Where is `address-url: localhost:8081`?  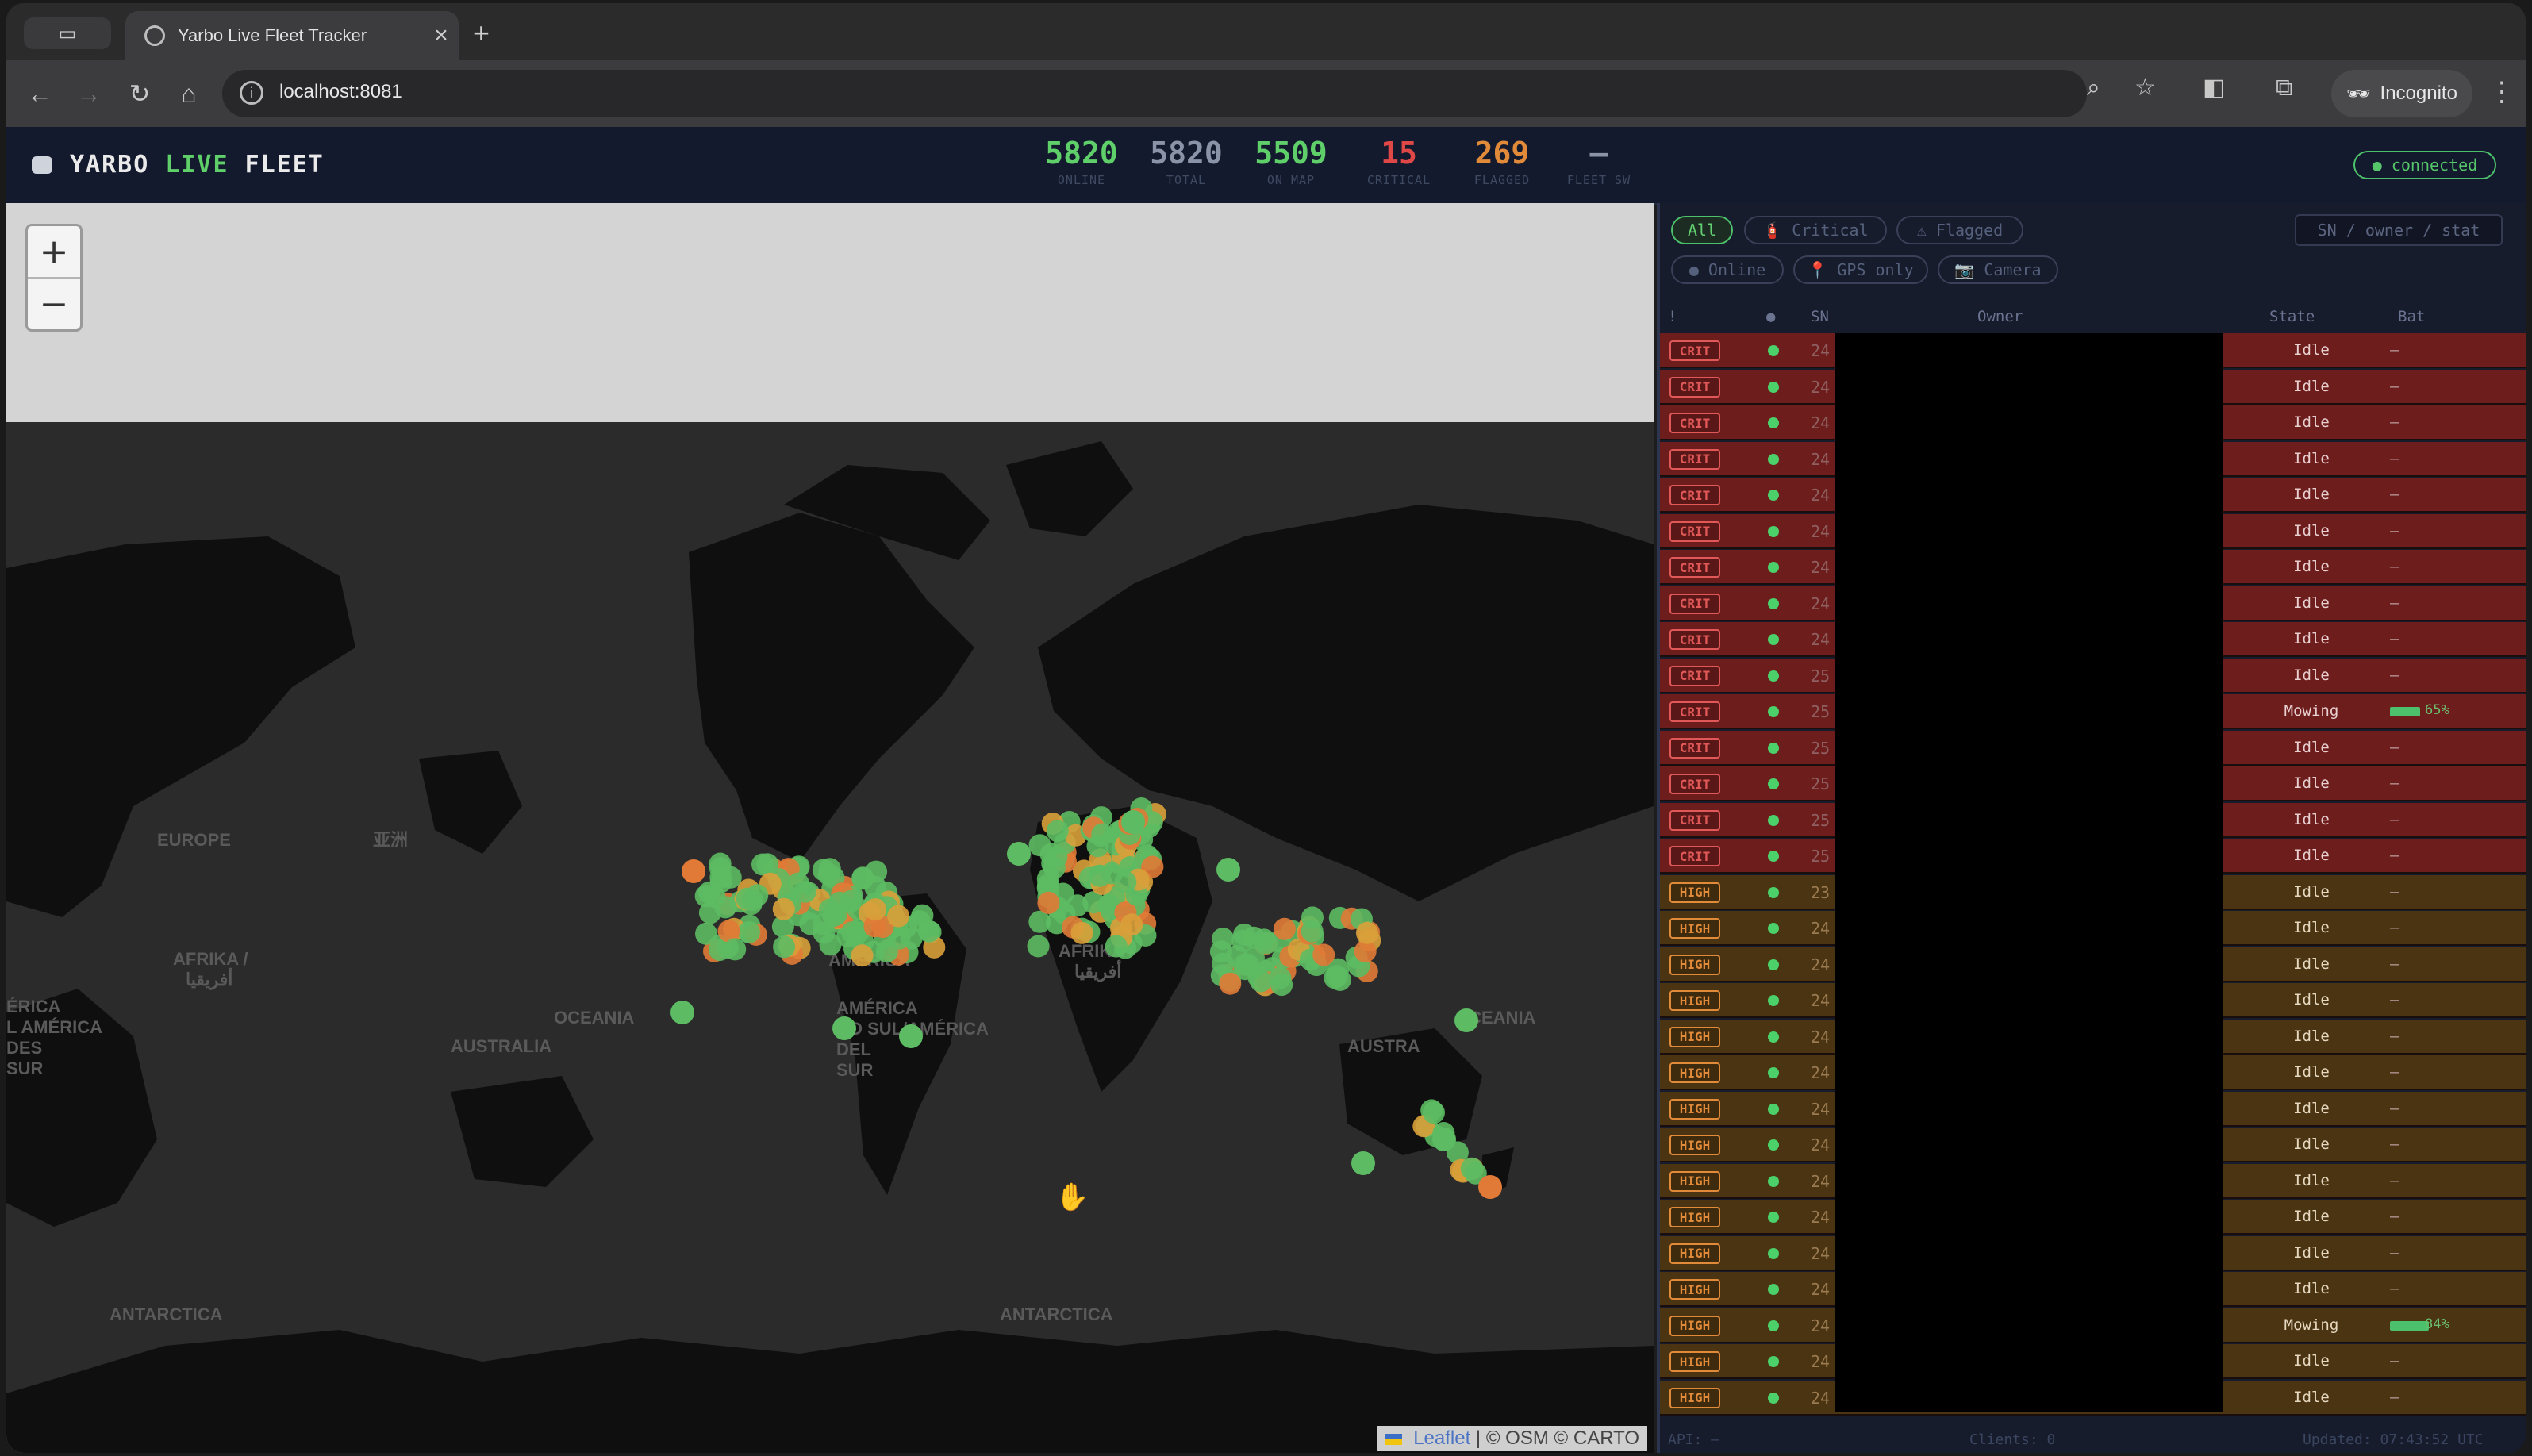
address-url: localhost:8081 is located at coordinates (340, 91).